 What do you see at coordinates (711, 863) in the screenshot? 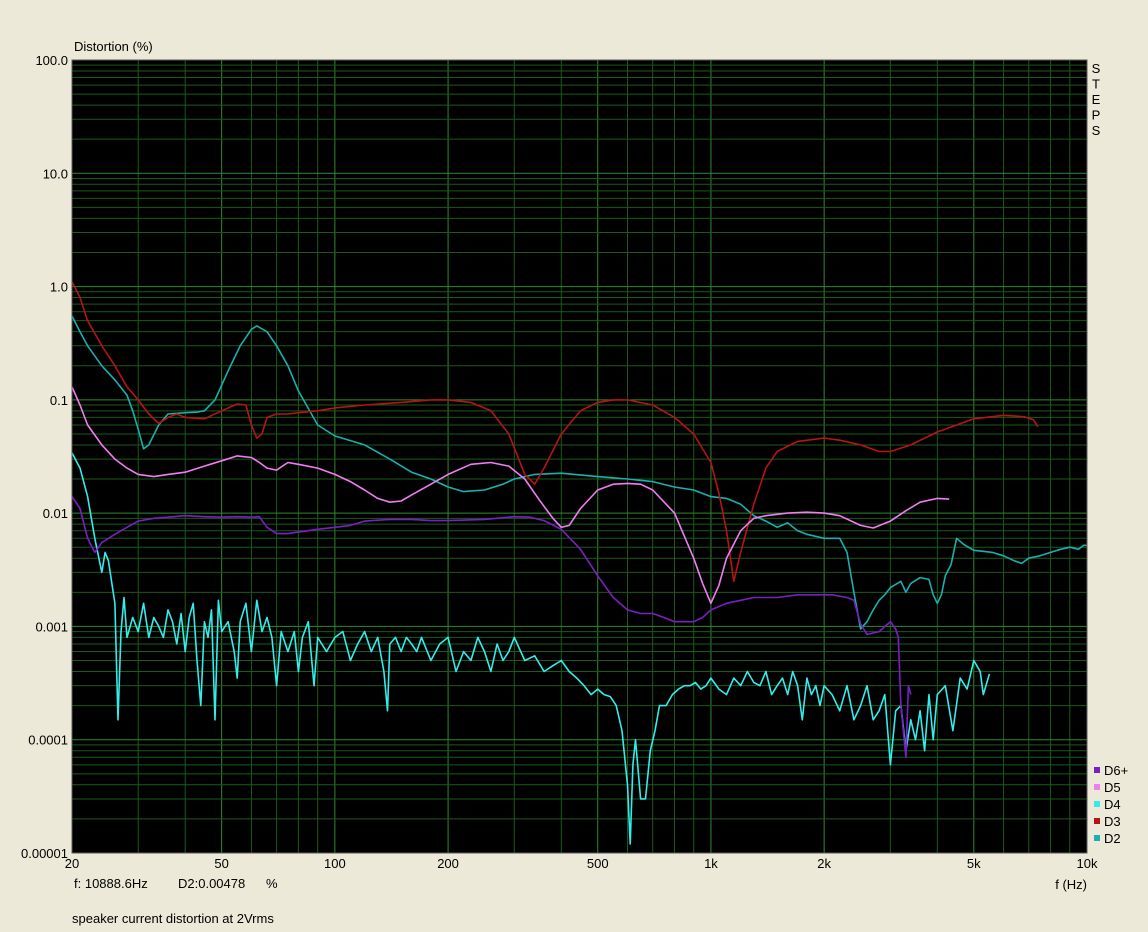
I see `x-tick-label: 1k` at bounding box center [711, 863].